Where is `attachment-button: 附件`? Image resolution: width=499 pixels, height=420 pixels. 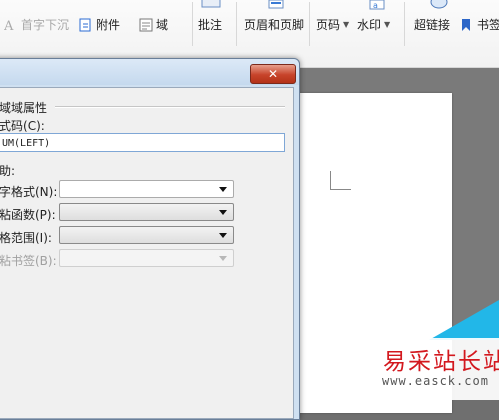
attachment-button: 附件 is located at coordinates (99, 24).